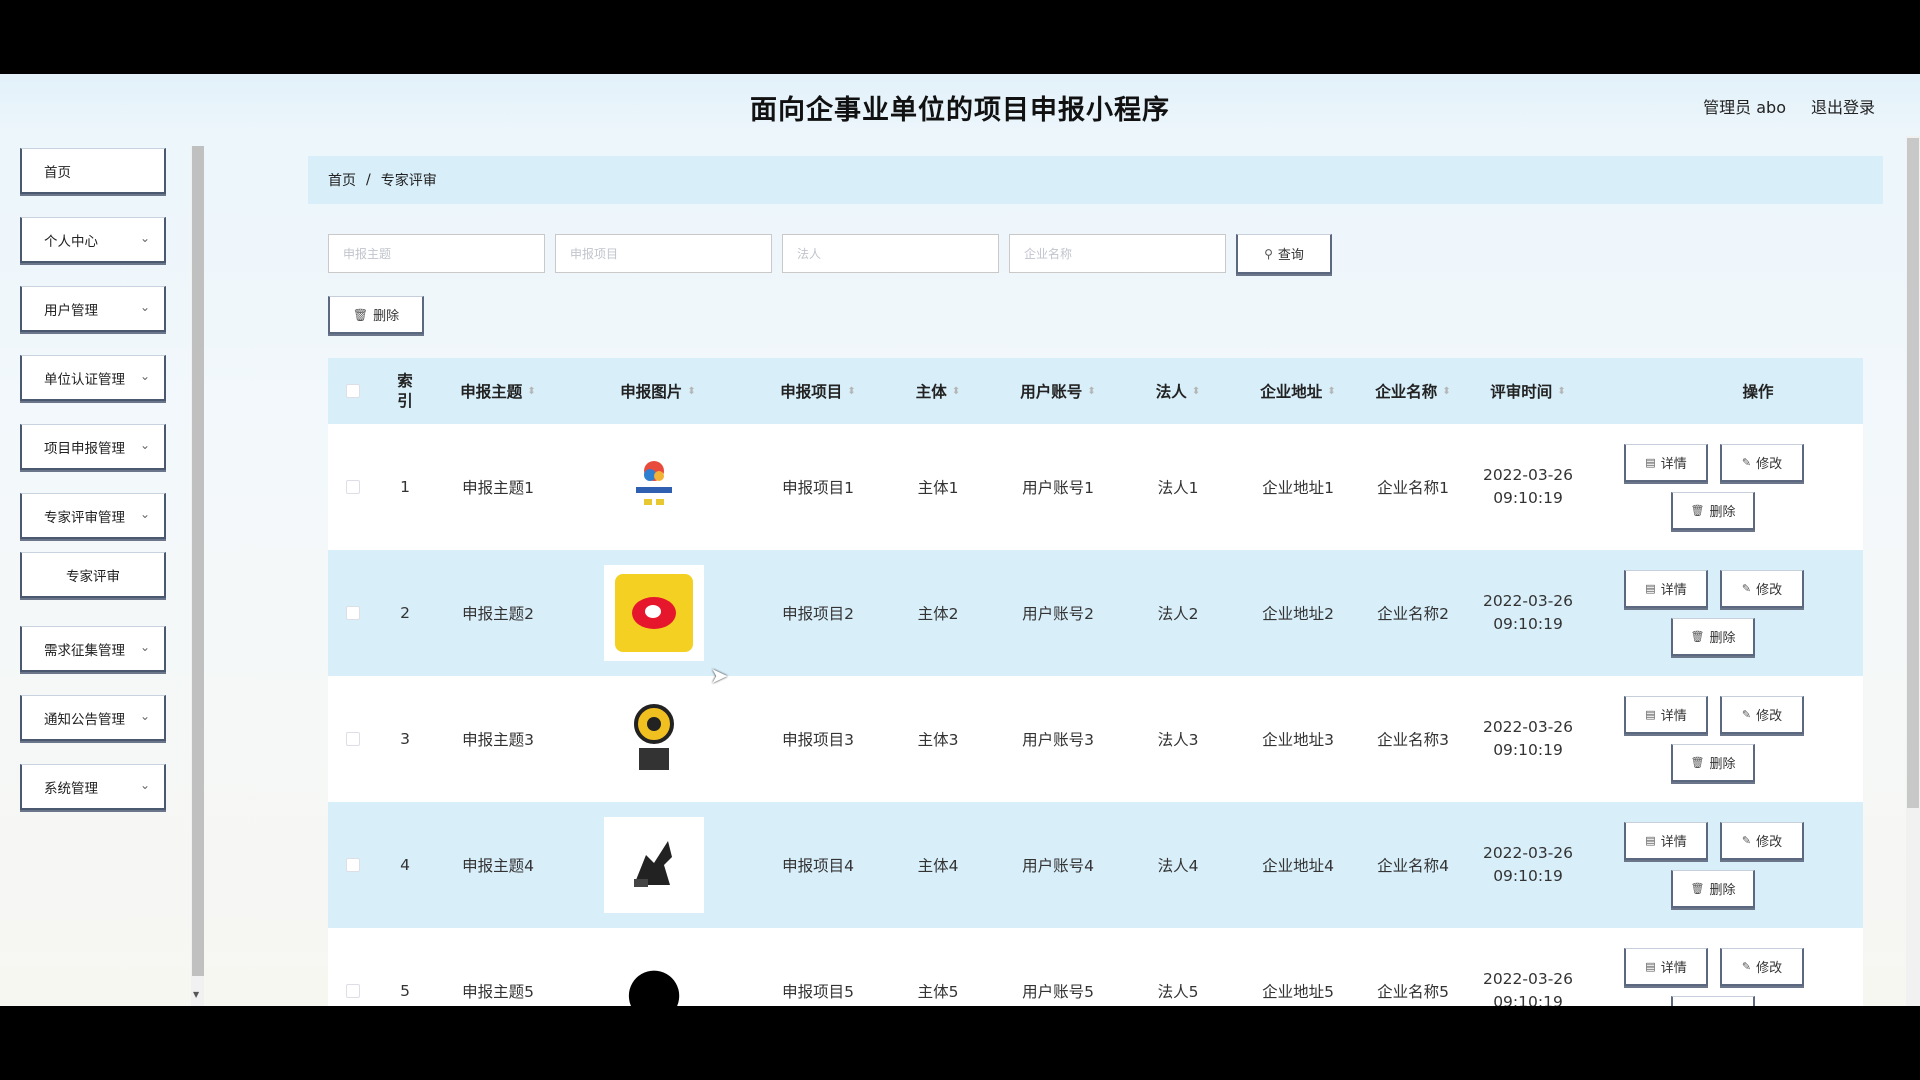 Image resolution: width=1920 pixels, height=1080 pixels. I want to click on pencil-icon: ✎, so click(1746, 714).